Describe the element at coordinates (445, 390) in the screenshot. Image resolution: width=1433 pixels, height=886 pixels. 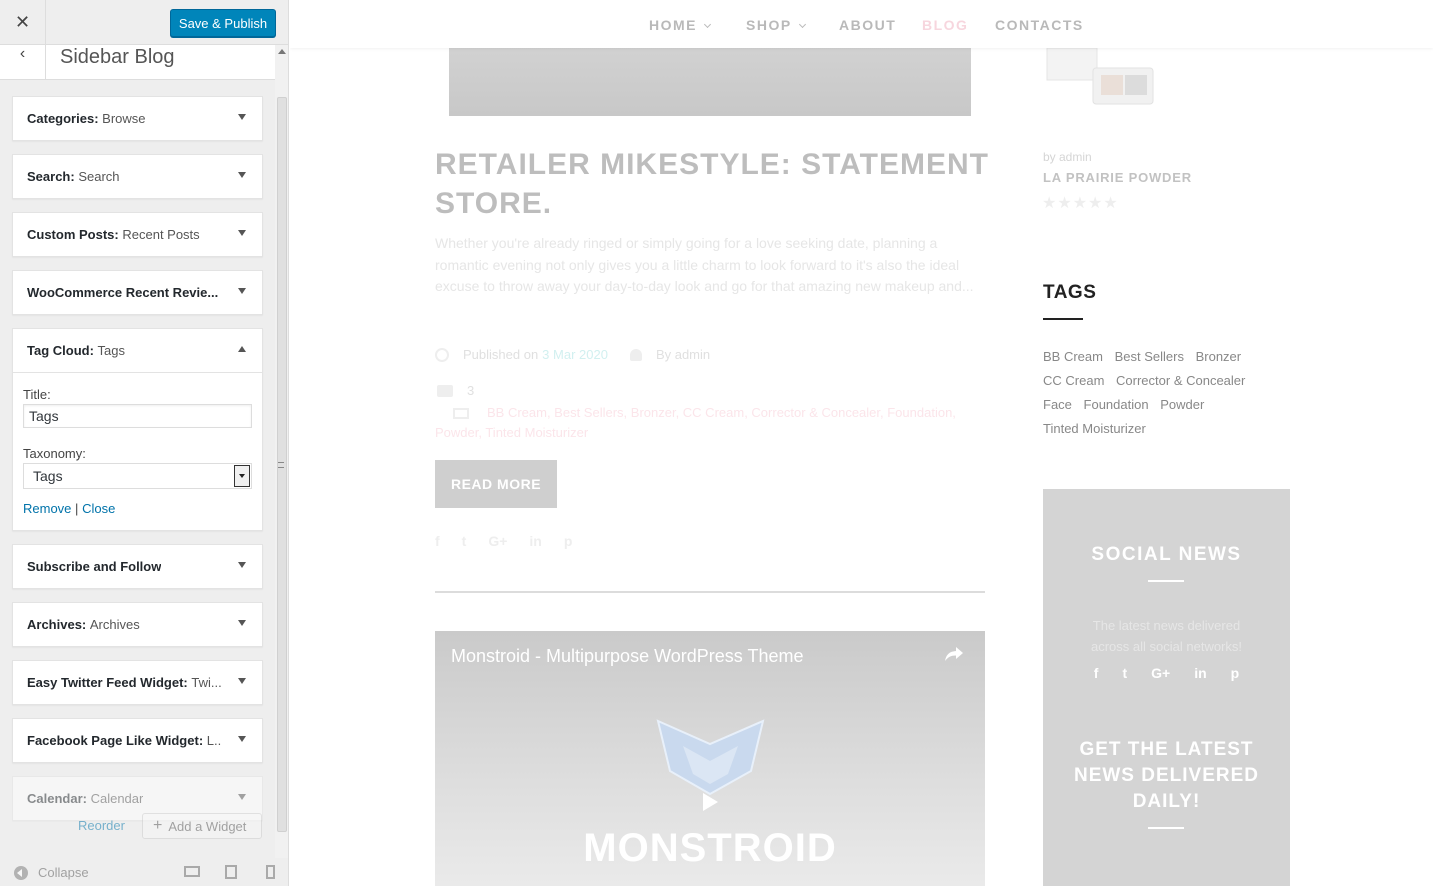
I see `comment-icon` at that location.